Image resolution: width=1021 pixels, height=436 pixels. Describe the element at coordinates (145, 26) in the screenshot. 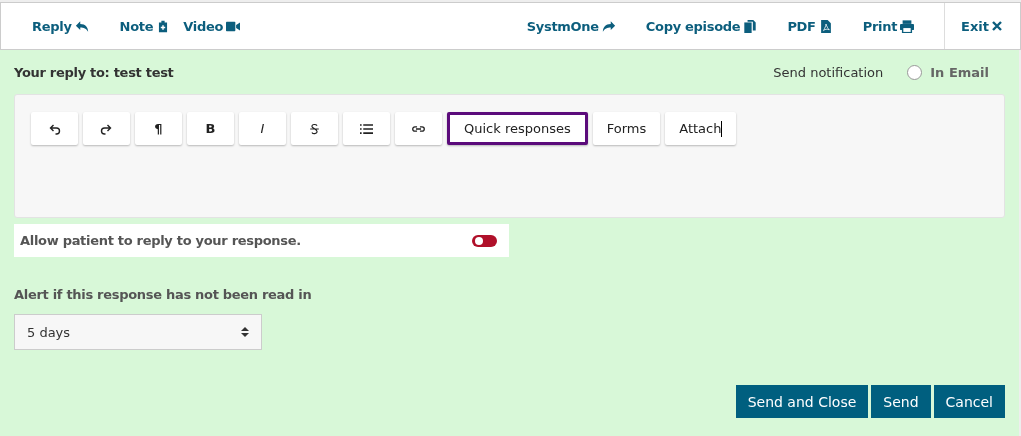

I see `nav-link: Note` at that location.